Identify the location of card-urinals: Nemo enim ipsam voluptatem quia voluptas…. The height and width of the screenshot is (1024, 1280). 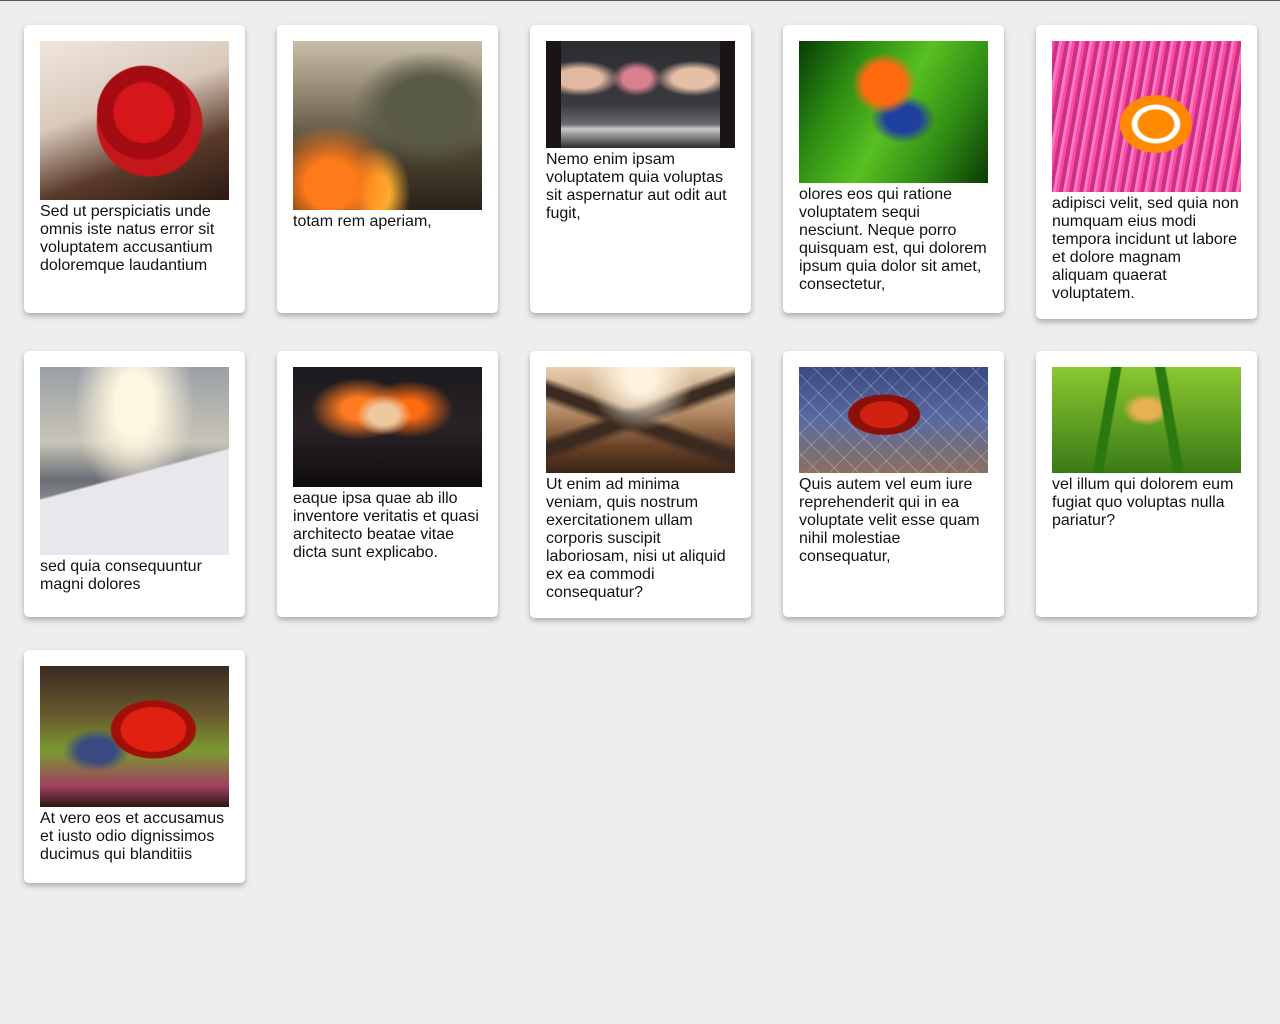
(640, 169).